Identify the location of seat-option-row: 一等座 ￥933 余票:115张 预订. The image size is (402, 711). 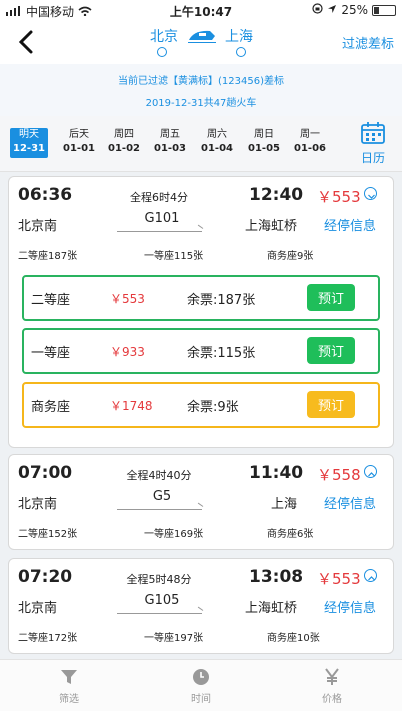
(201, 351).